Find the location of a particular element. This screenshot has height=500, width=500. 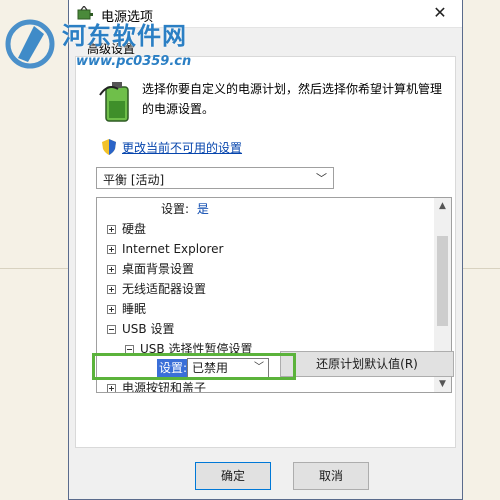

tree-item-internet-explorer: Internet Explorer is located at coordinates (165, 249).